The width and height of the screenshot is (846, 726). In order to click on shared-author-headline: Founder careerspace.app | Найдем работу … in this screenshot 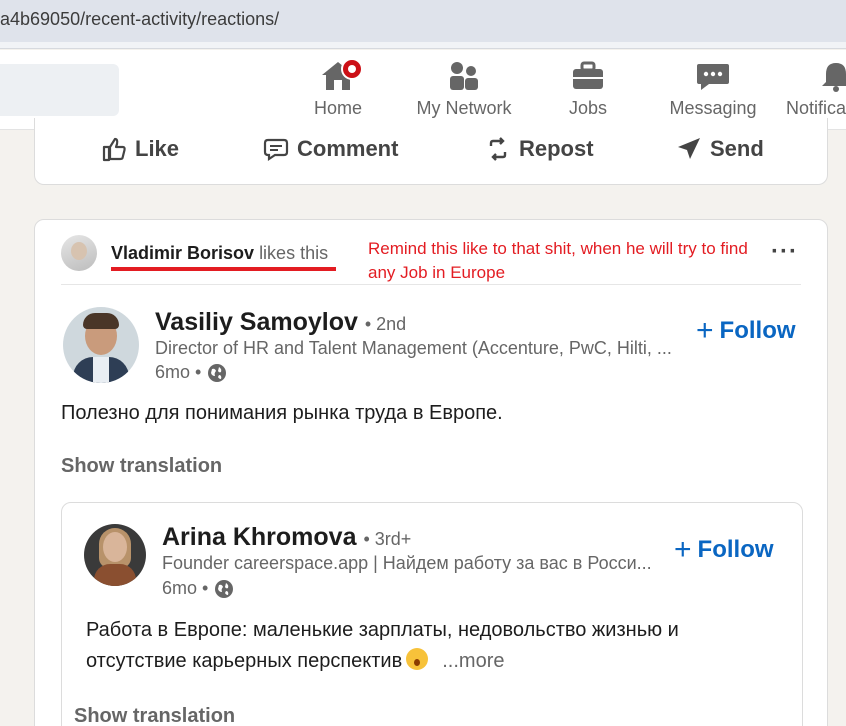, I will do `click(407, 563)`.